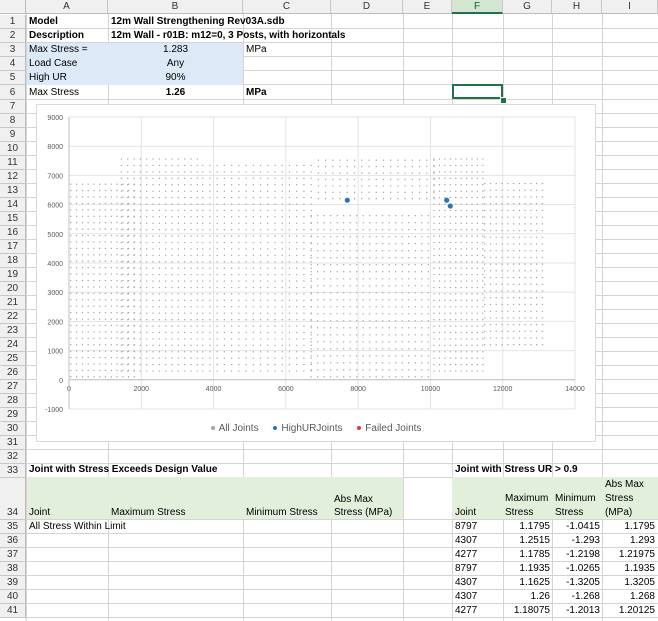 The height and width of the screenshot is (621, 658). Describe the element at coordinates (13, 233) in the screenshot. I see `row-header: 16` at that location.